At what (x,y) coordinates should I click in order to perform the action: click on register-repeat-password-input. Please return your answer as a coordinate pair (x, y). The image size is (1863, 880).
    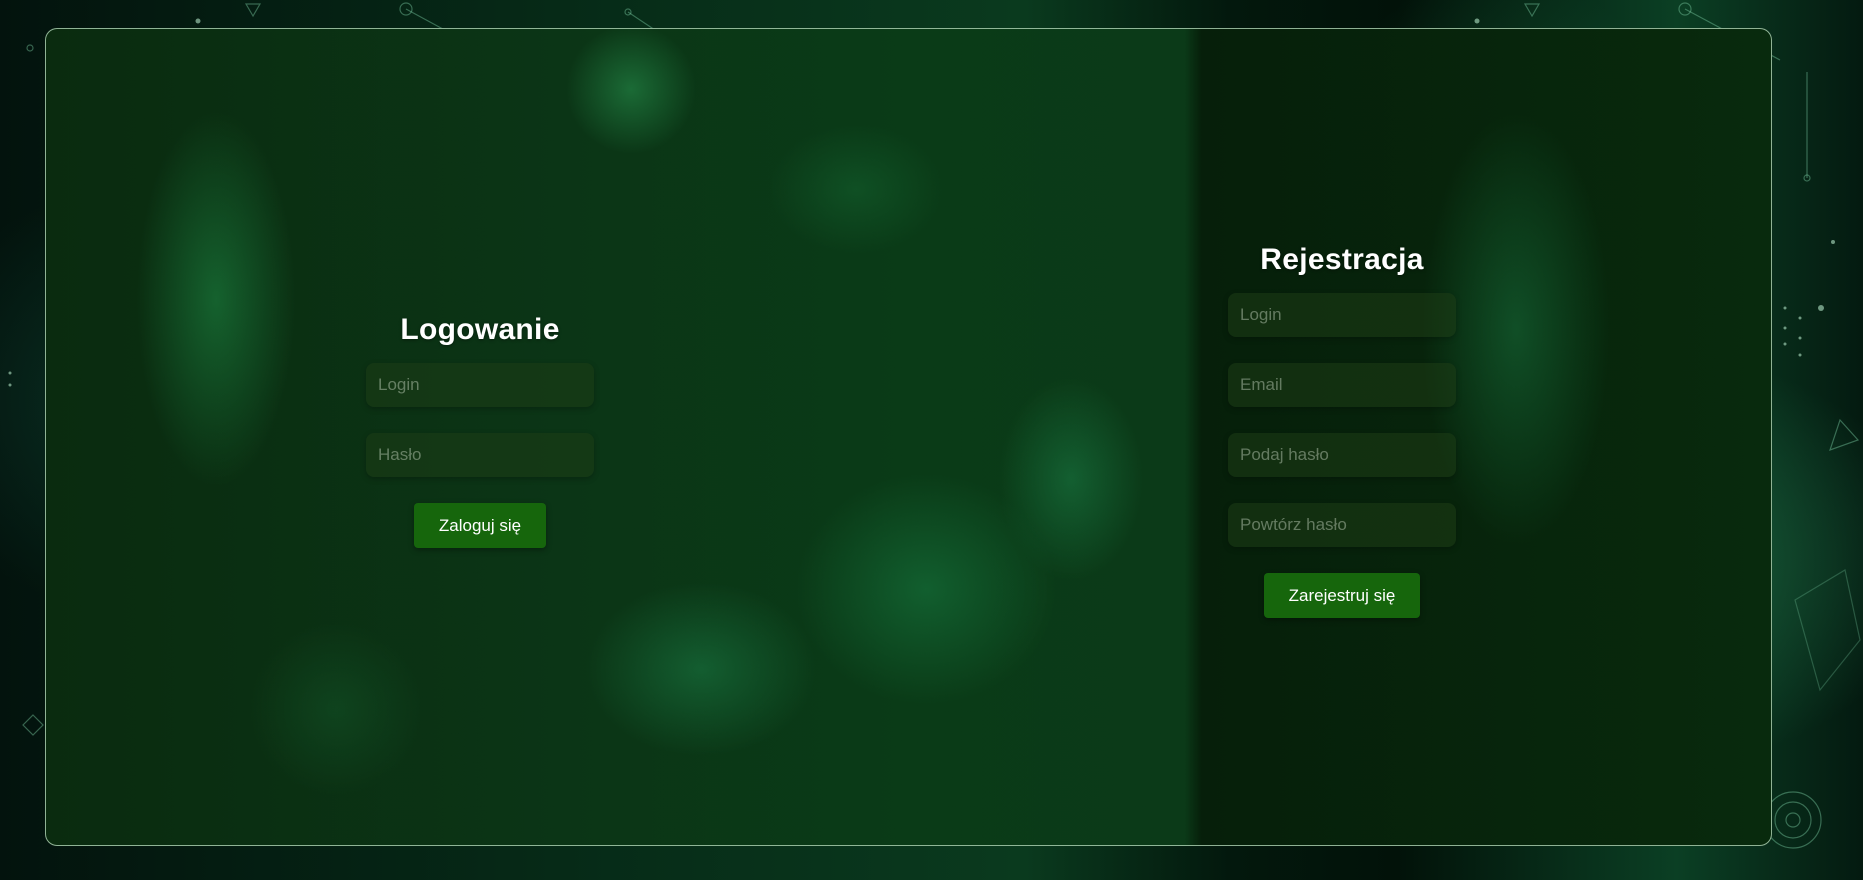
    Looking at the image, I should click on (1342, 525).